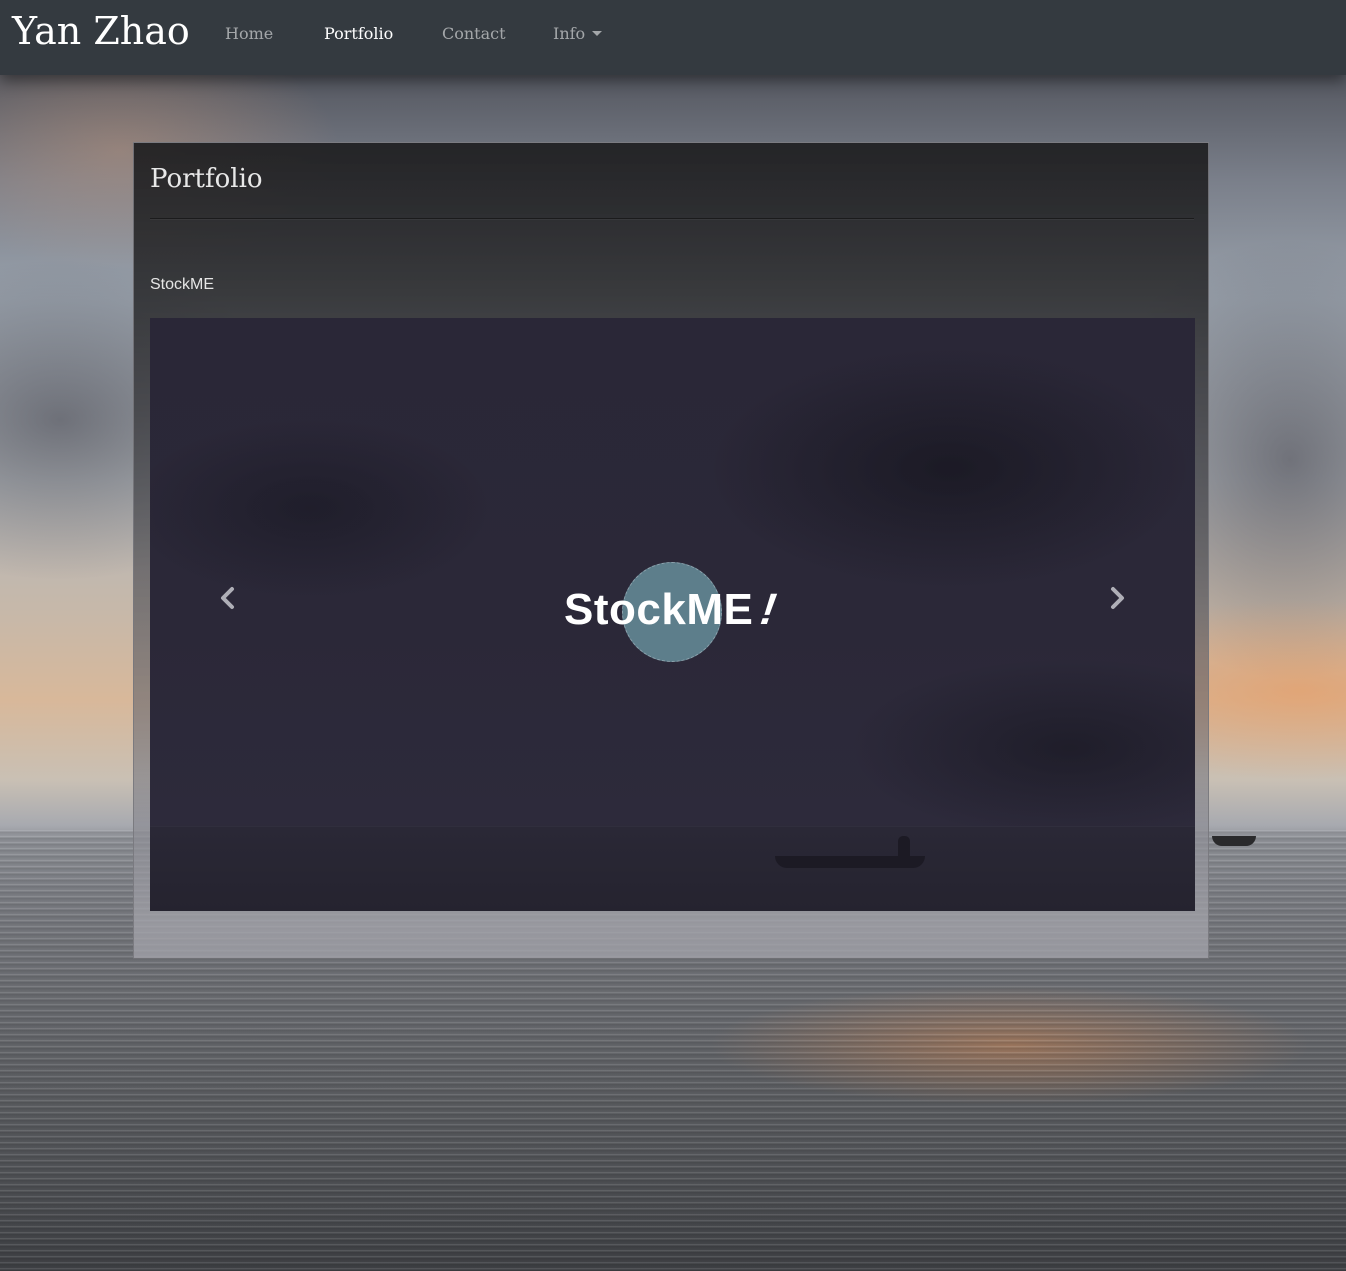  I want to click on nav-portfolio-link: Portfolio, so click(358, 34).